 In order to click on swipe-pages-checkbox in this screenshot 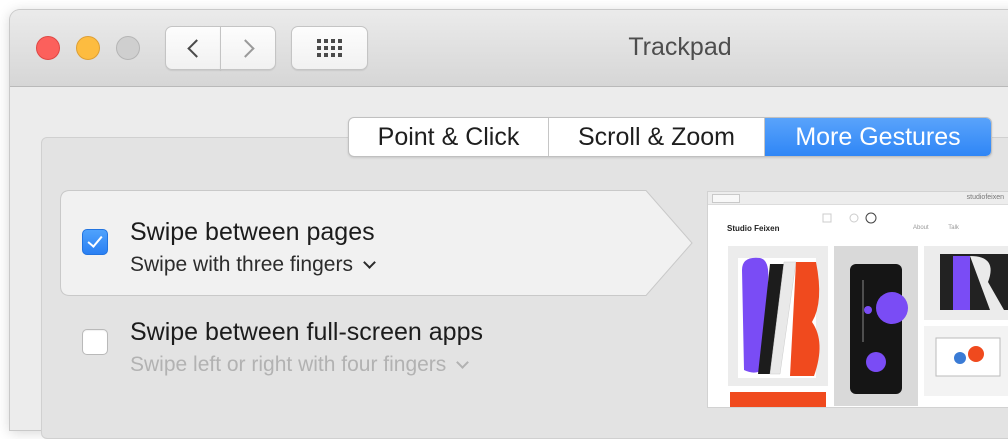, I will do `click(95, 242)`.